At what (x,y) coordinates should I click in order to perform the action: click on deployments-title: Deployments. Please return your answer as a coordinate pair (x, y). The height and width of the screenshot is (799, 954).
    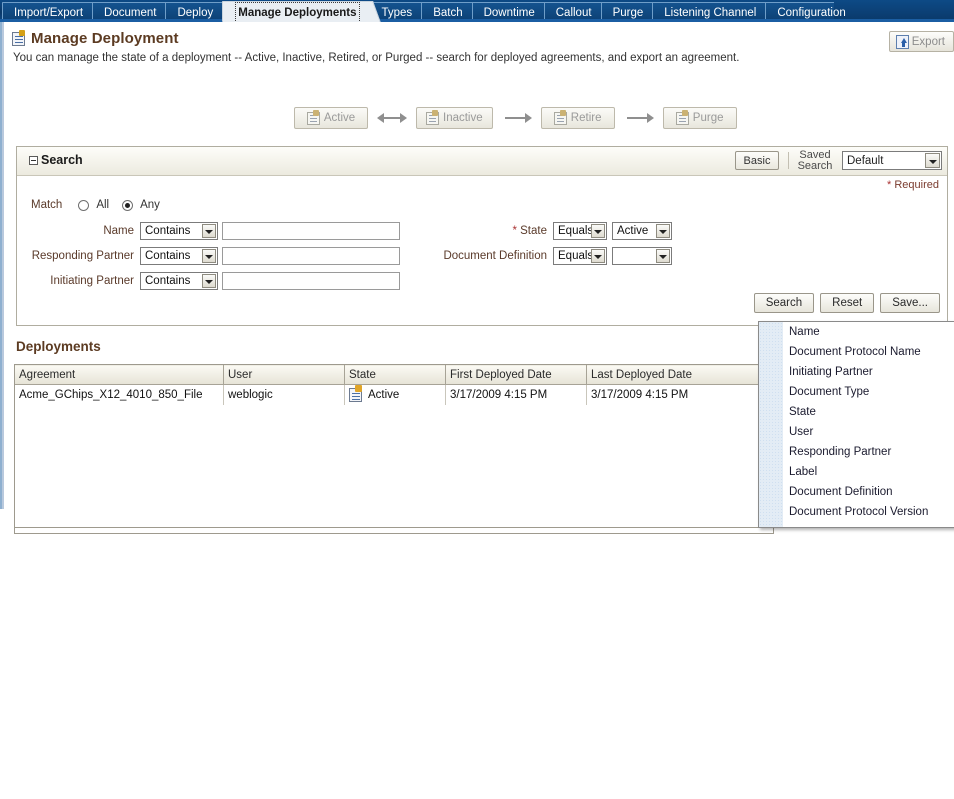
    Looking at the image, I should click on (58, 346).